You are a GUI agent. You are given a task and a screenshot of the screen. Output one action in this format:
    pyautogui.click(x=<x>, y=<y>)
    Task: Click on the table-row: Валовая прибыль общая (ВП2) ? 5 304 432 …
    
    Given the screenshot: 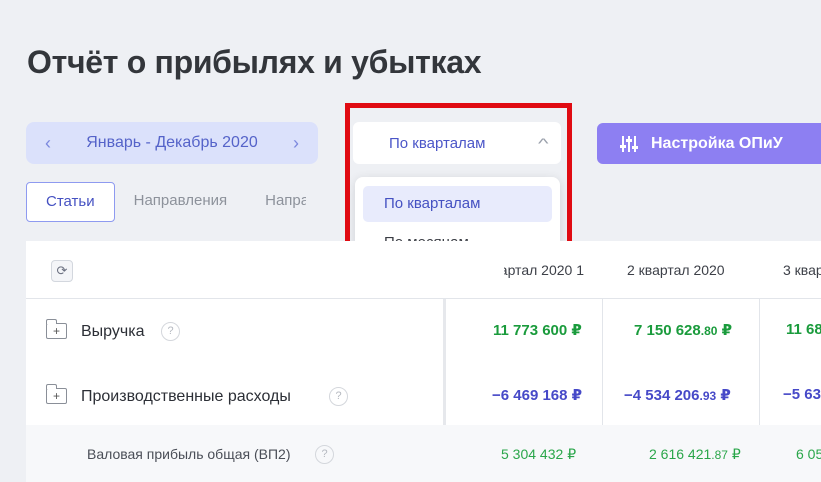 What is the action you would take?
    pyautogui.click(x=423, y=453)
    